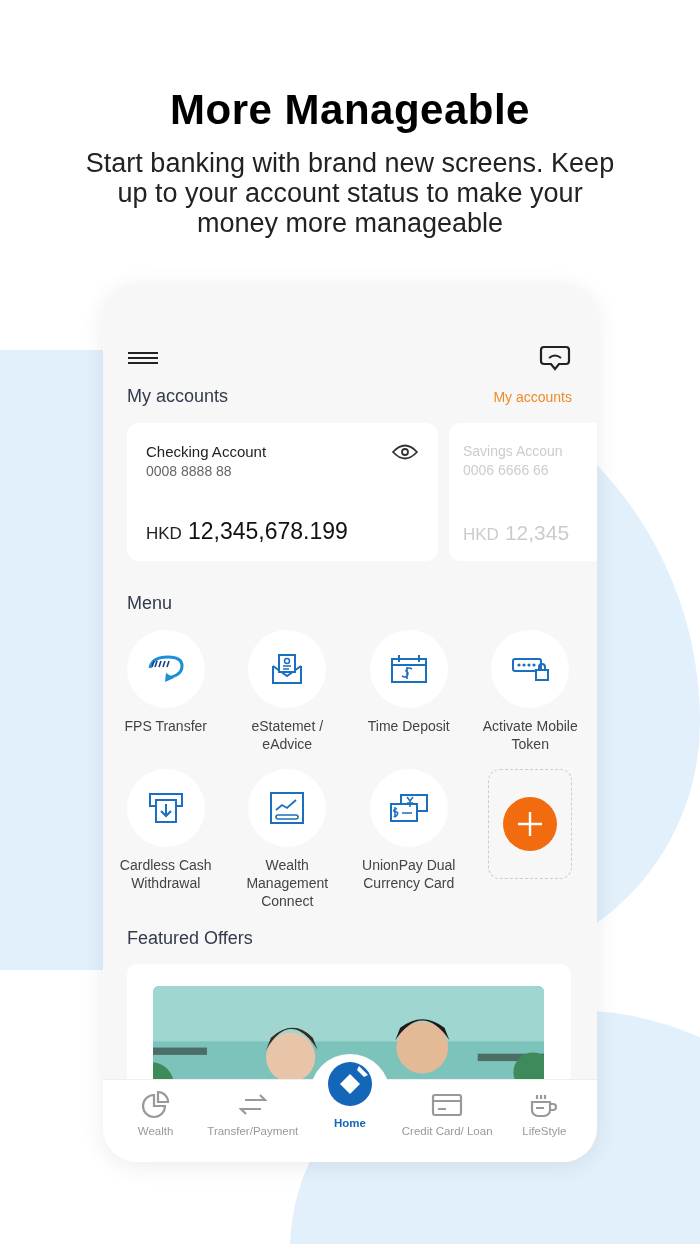  Describe the element at coordinates (165, 726) in the screenshot. I see `menu-item-label: FPS Transfer` at that location.